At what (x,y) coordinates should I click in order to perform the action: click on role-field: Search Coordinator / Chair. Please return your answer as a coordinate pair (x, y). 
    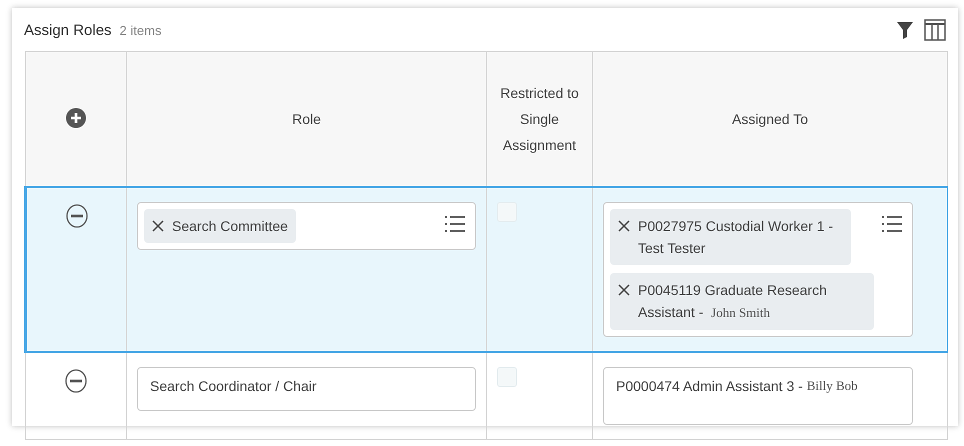
    Looking at the image, I should click on (306, 389).